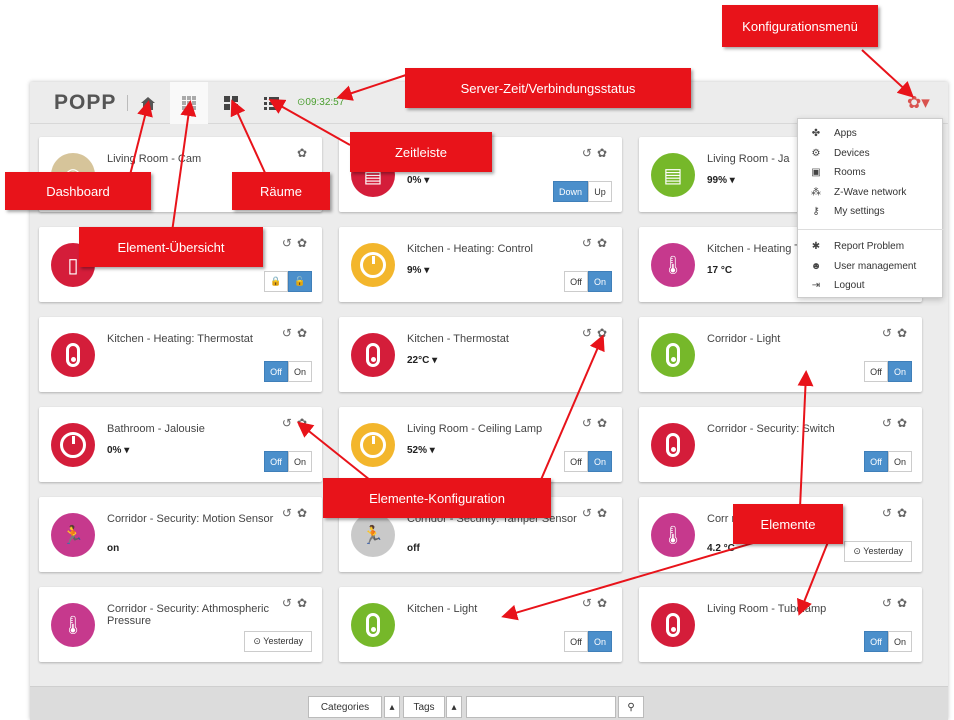 This screenshot has height=720, width=954. What do you see at coordinates (780, 444) in the screenshot?
I see `element-card: Corridor - Security: Switch ↺✿ Off On` at bounding box center [780, 444].